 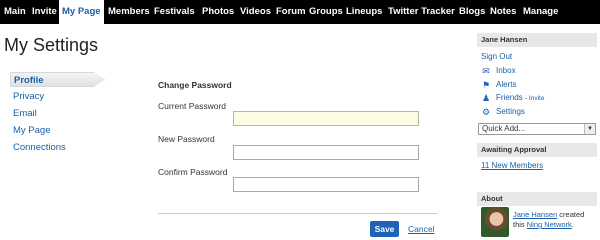 I want to click on quick-add-select: Quick Add... ▼, so click(x=537, y=129).